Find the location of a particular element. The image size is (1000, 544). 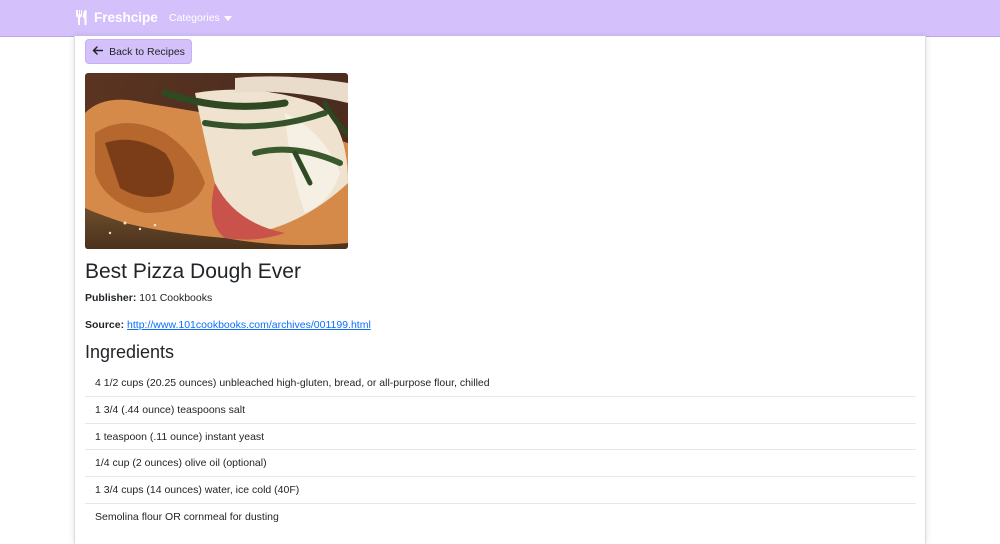

back-button-label: Back to Recipes is located at coordinates (147, 51).